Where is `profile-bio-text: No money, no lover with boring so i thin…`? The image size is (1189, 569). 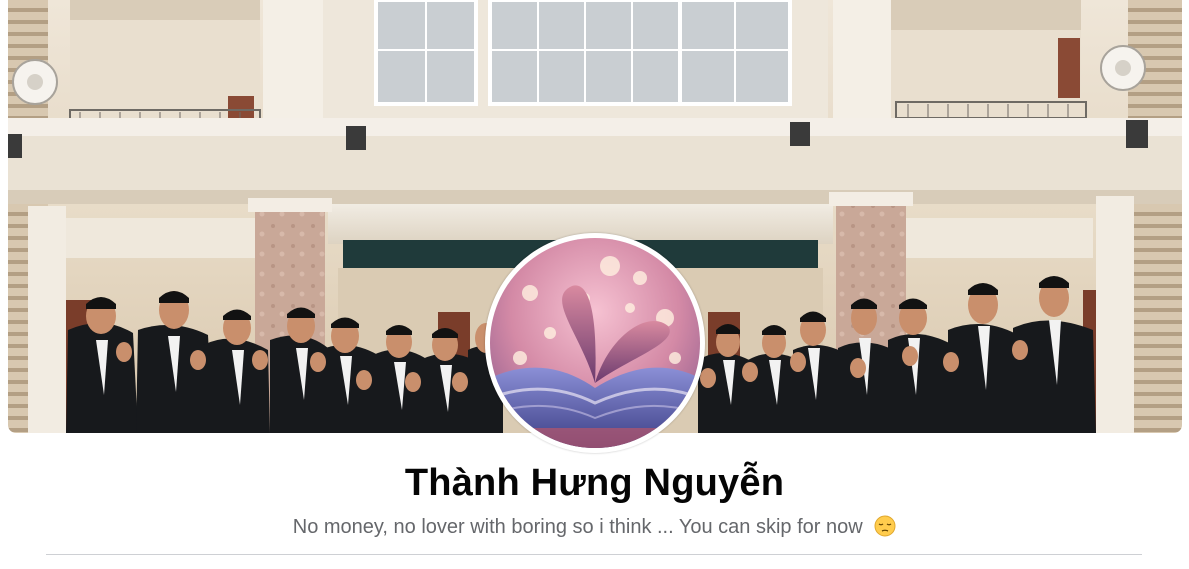
profile-bio-text: No money, no lover with boring so i thin… is located at coordinates (577, 527).